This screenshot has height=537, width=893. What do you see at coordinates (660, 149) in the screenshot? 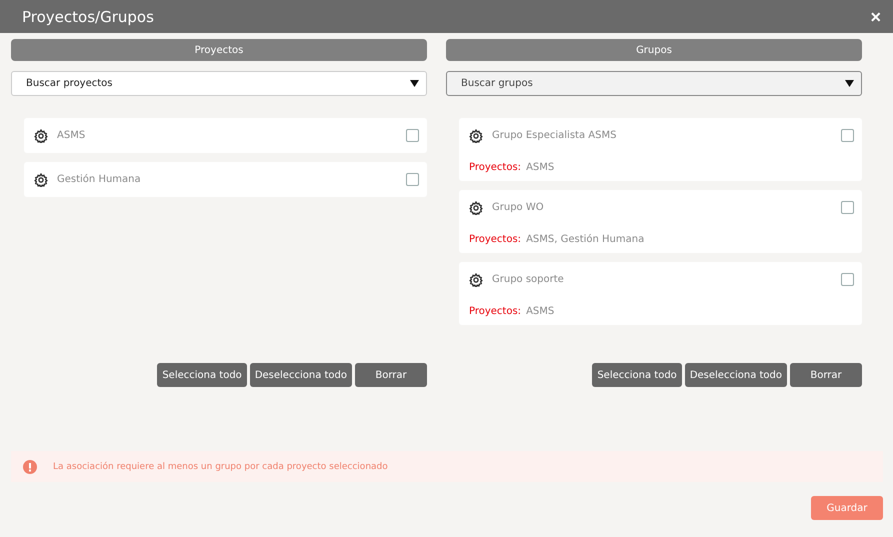
I see `list-item: Grupo Especialista ASMS Proyectos: ASMS` at bounding box center [660, 149].